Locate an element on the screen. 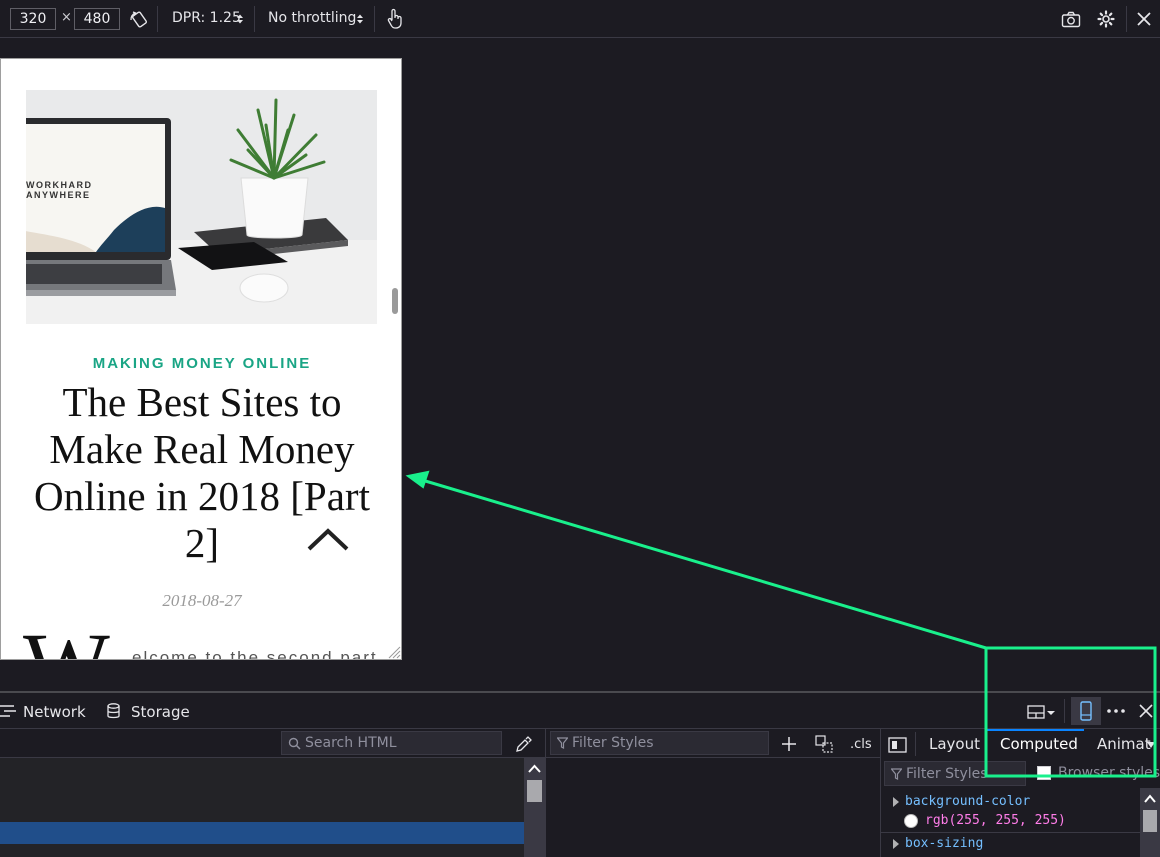 This screenshot has width=1160, height=857. selected-node-row is located at coordinates (262, 833).